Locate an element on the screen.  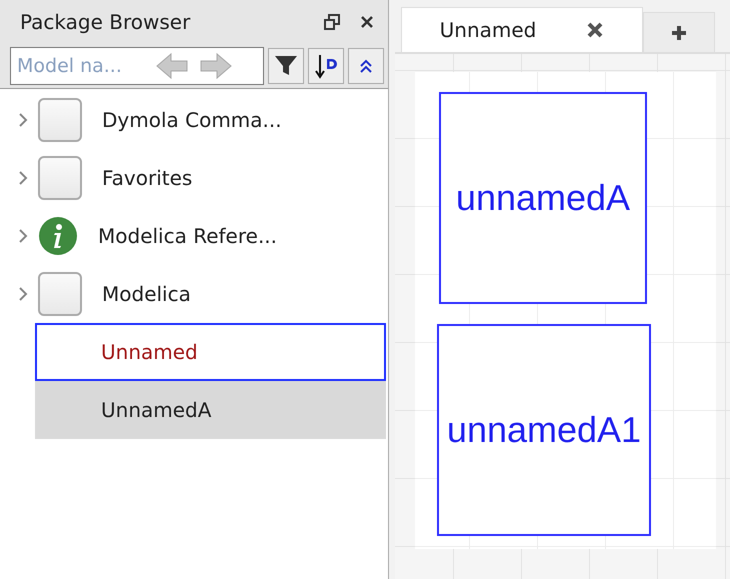
filter-button is located at coordinates (286, 66).